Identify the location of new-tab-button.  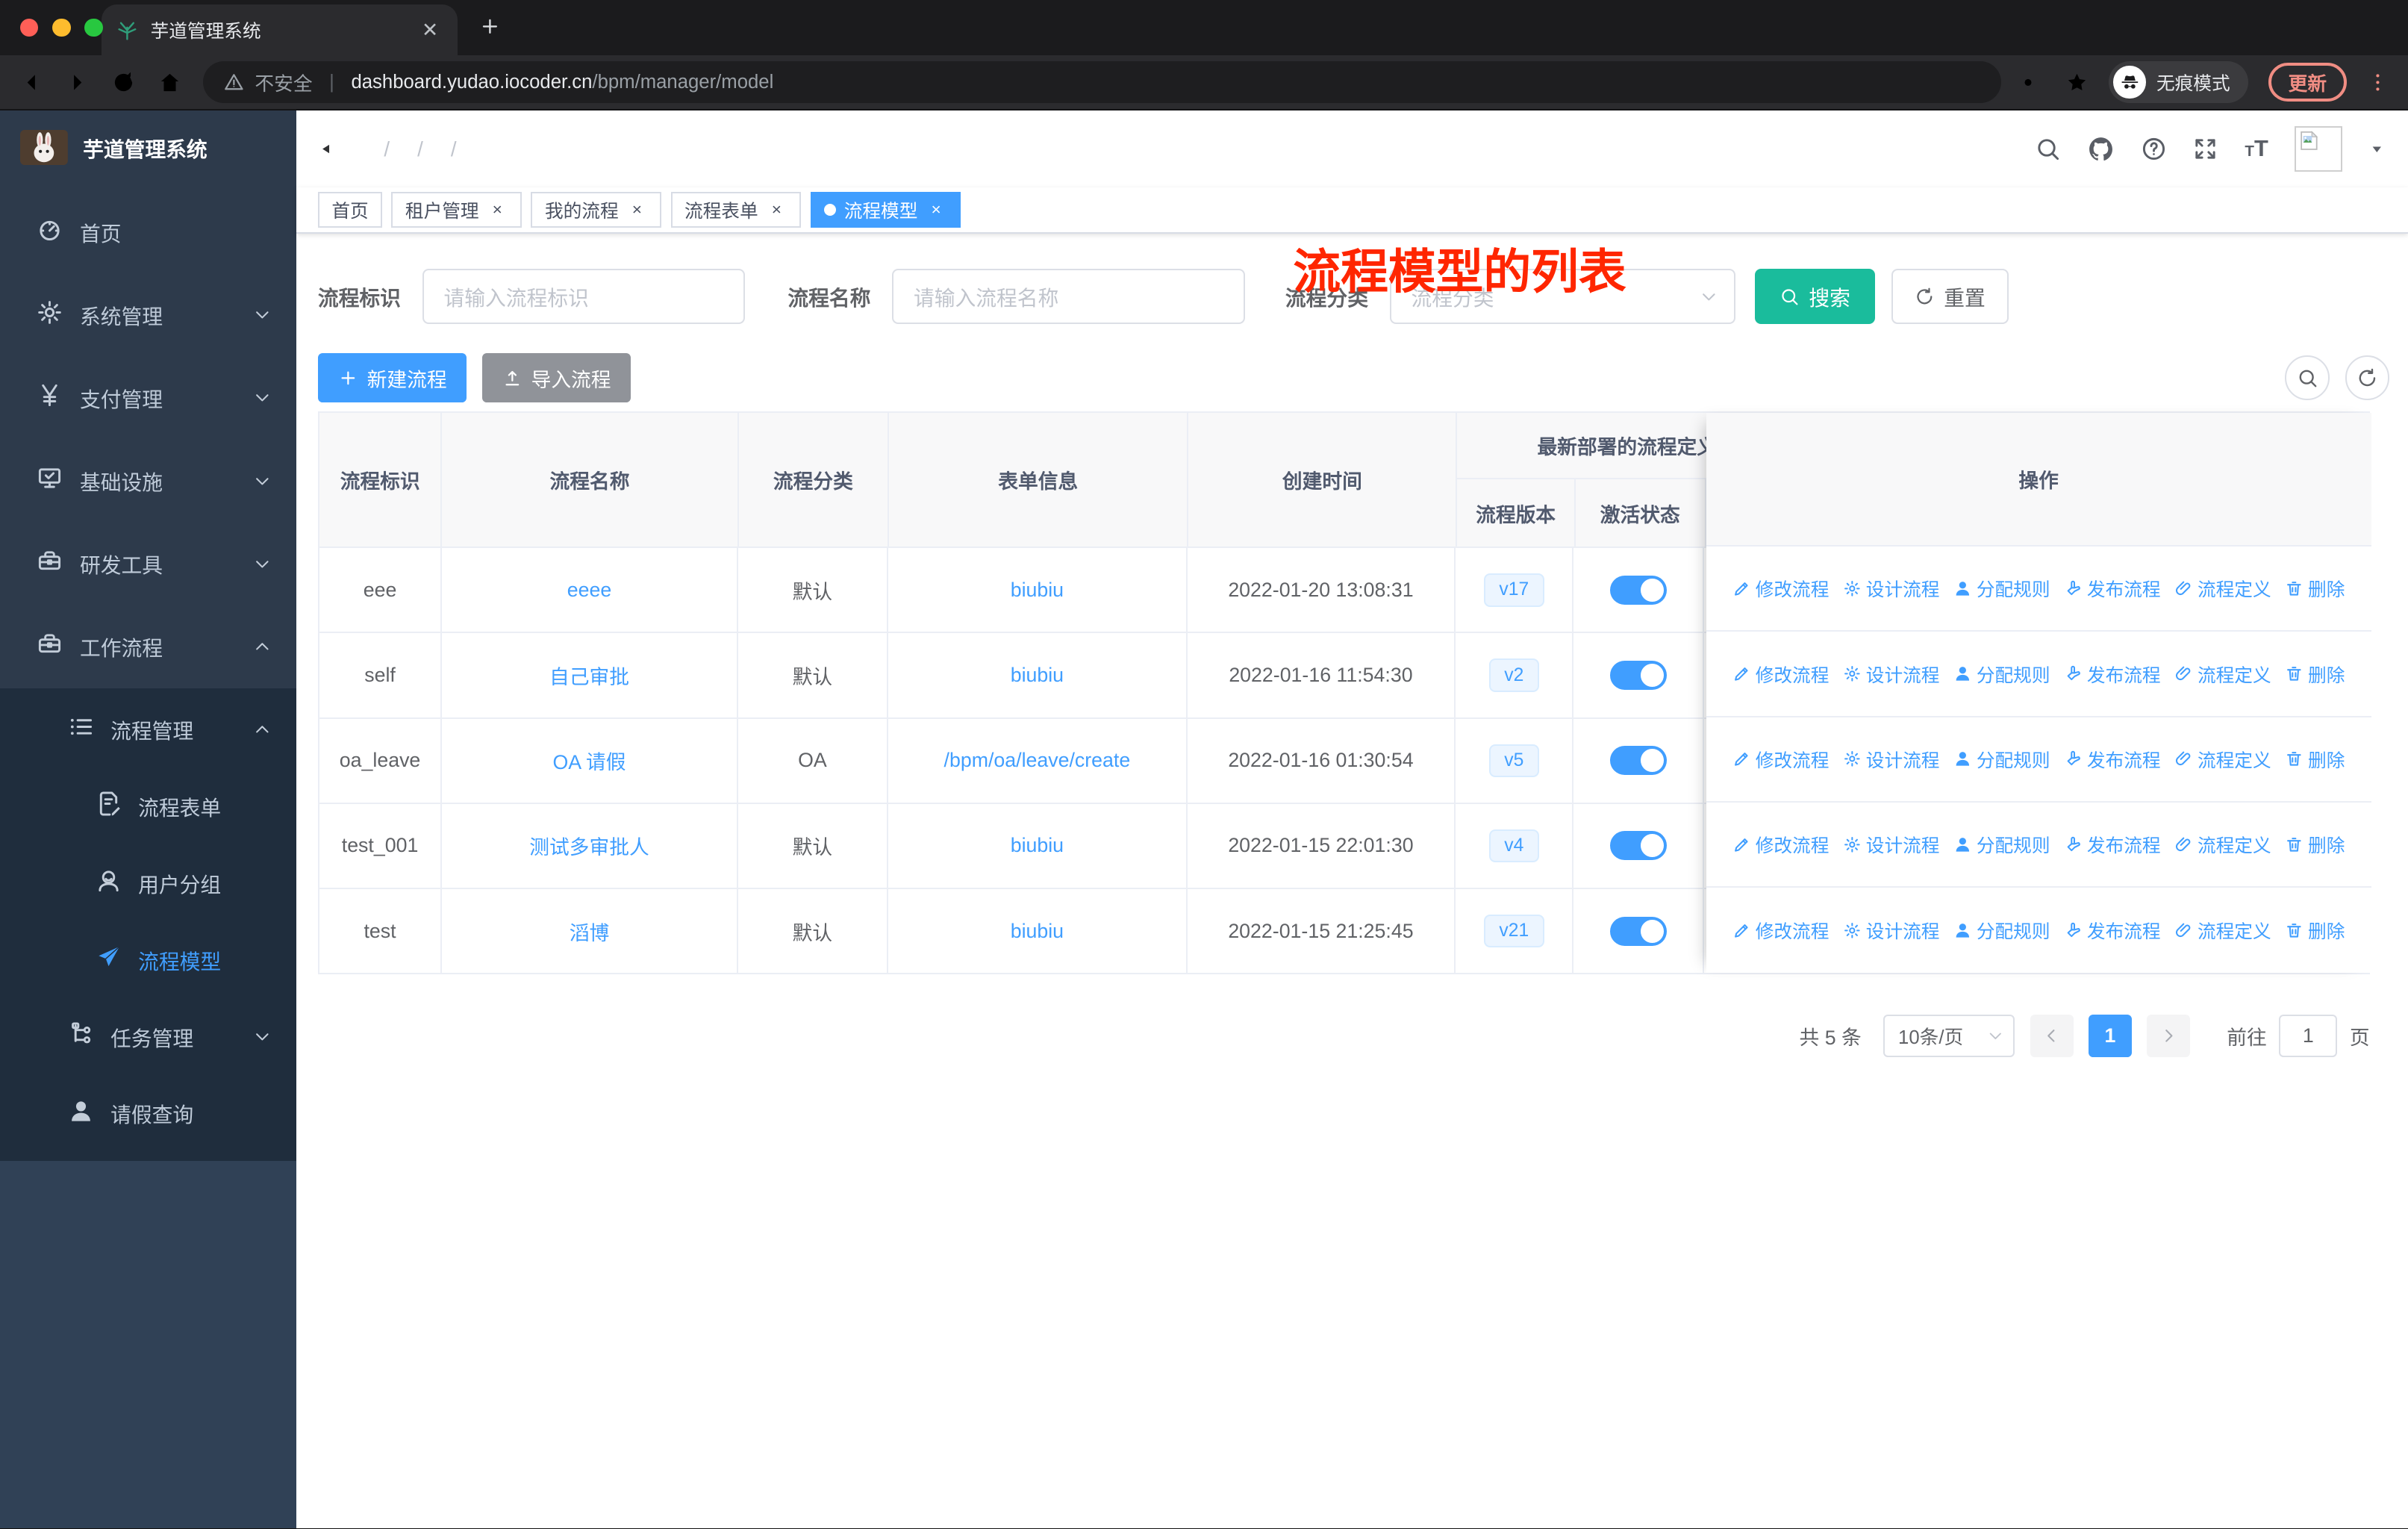
(490, 29).